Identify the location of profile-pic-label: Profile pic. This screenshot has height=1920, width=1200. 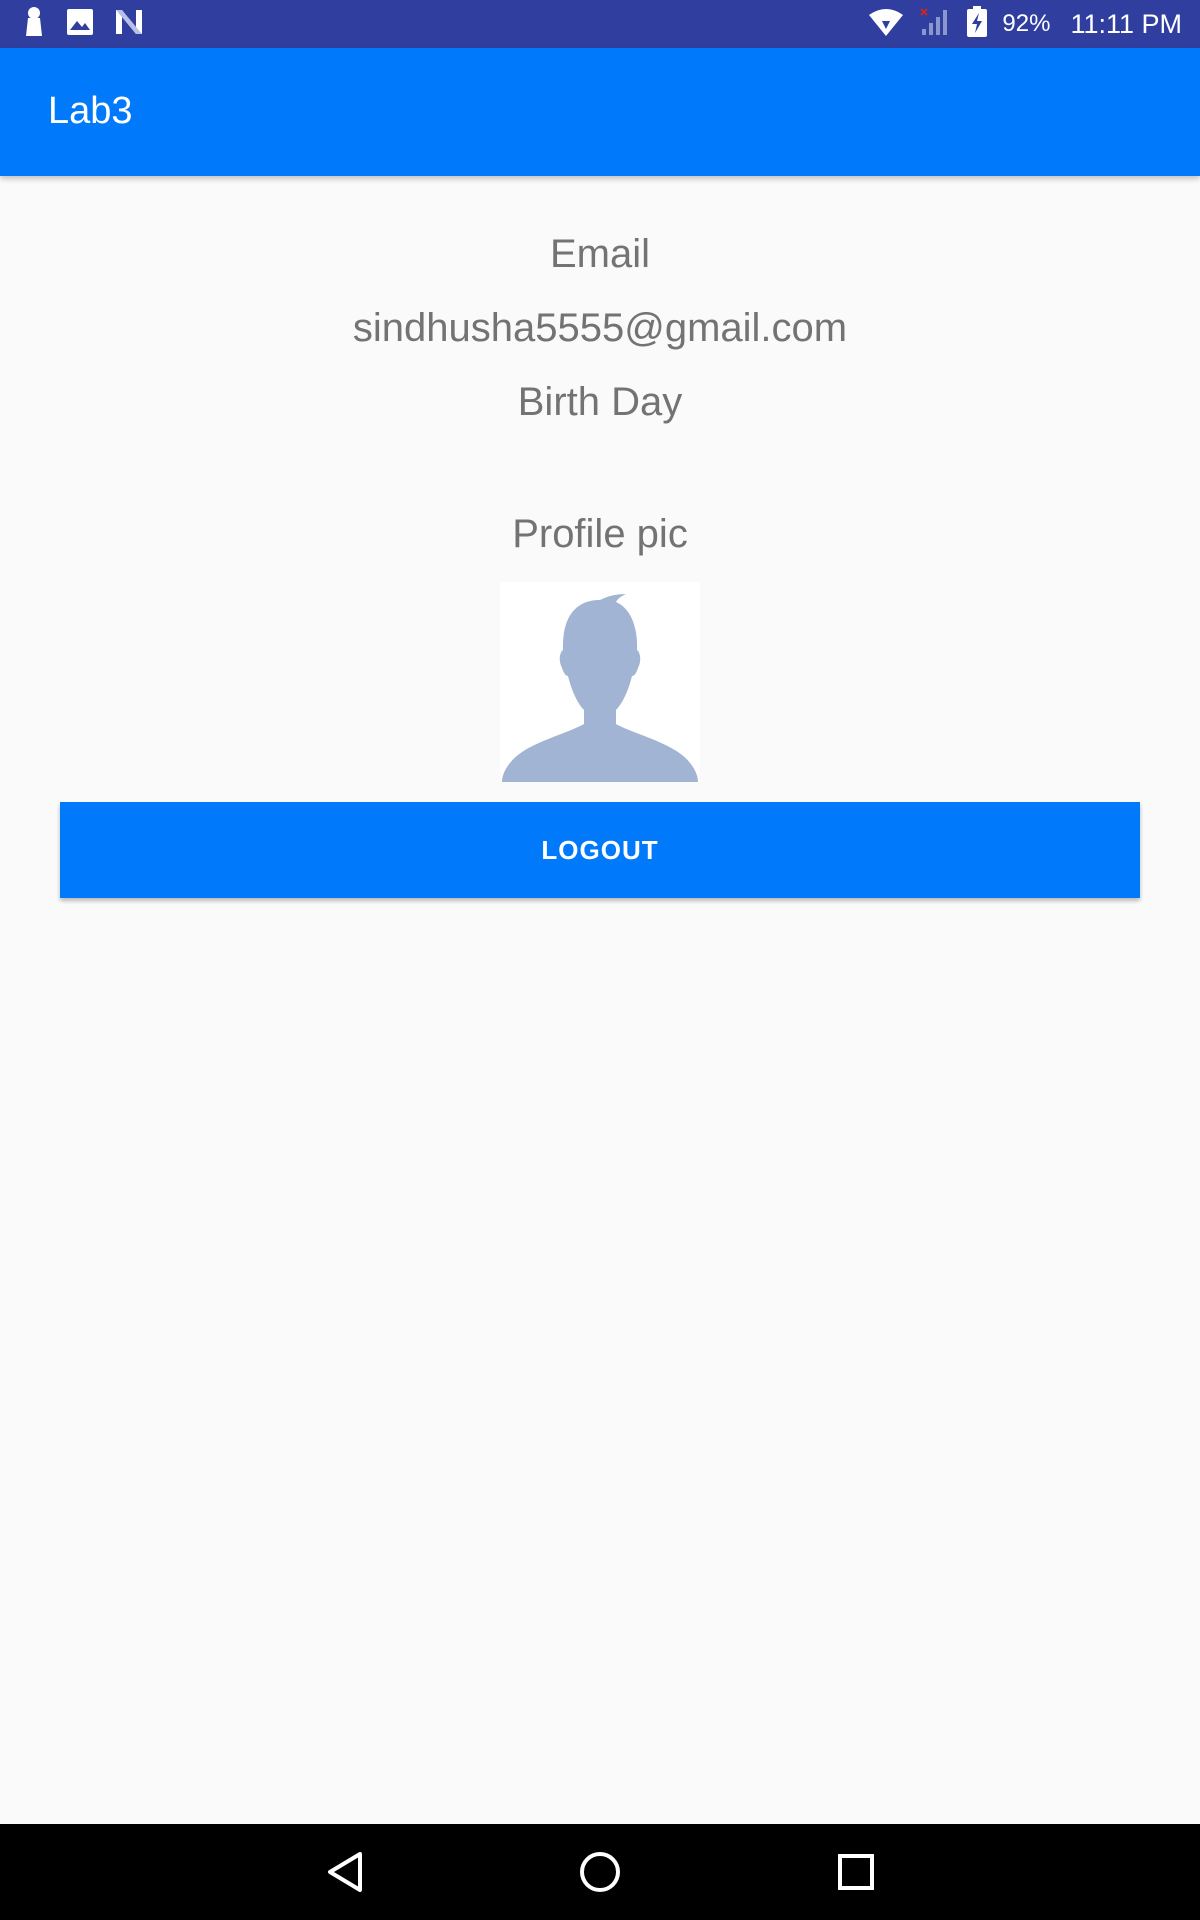
(600, 534).